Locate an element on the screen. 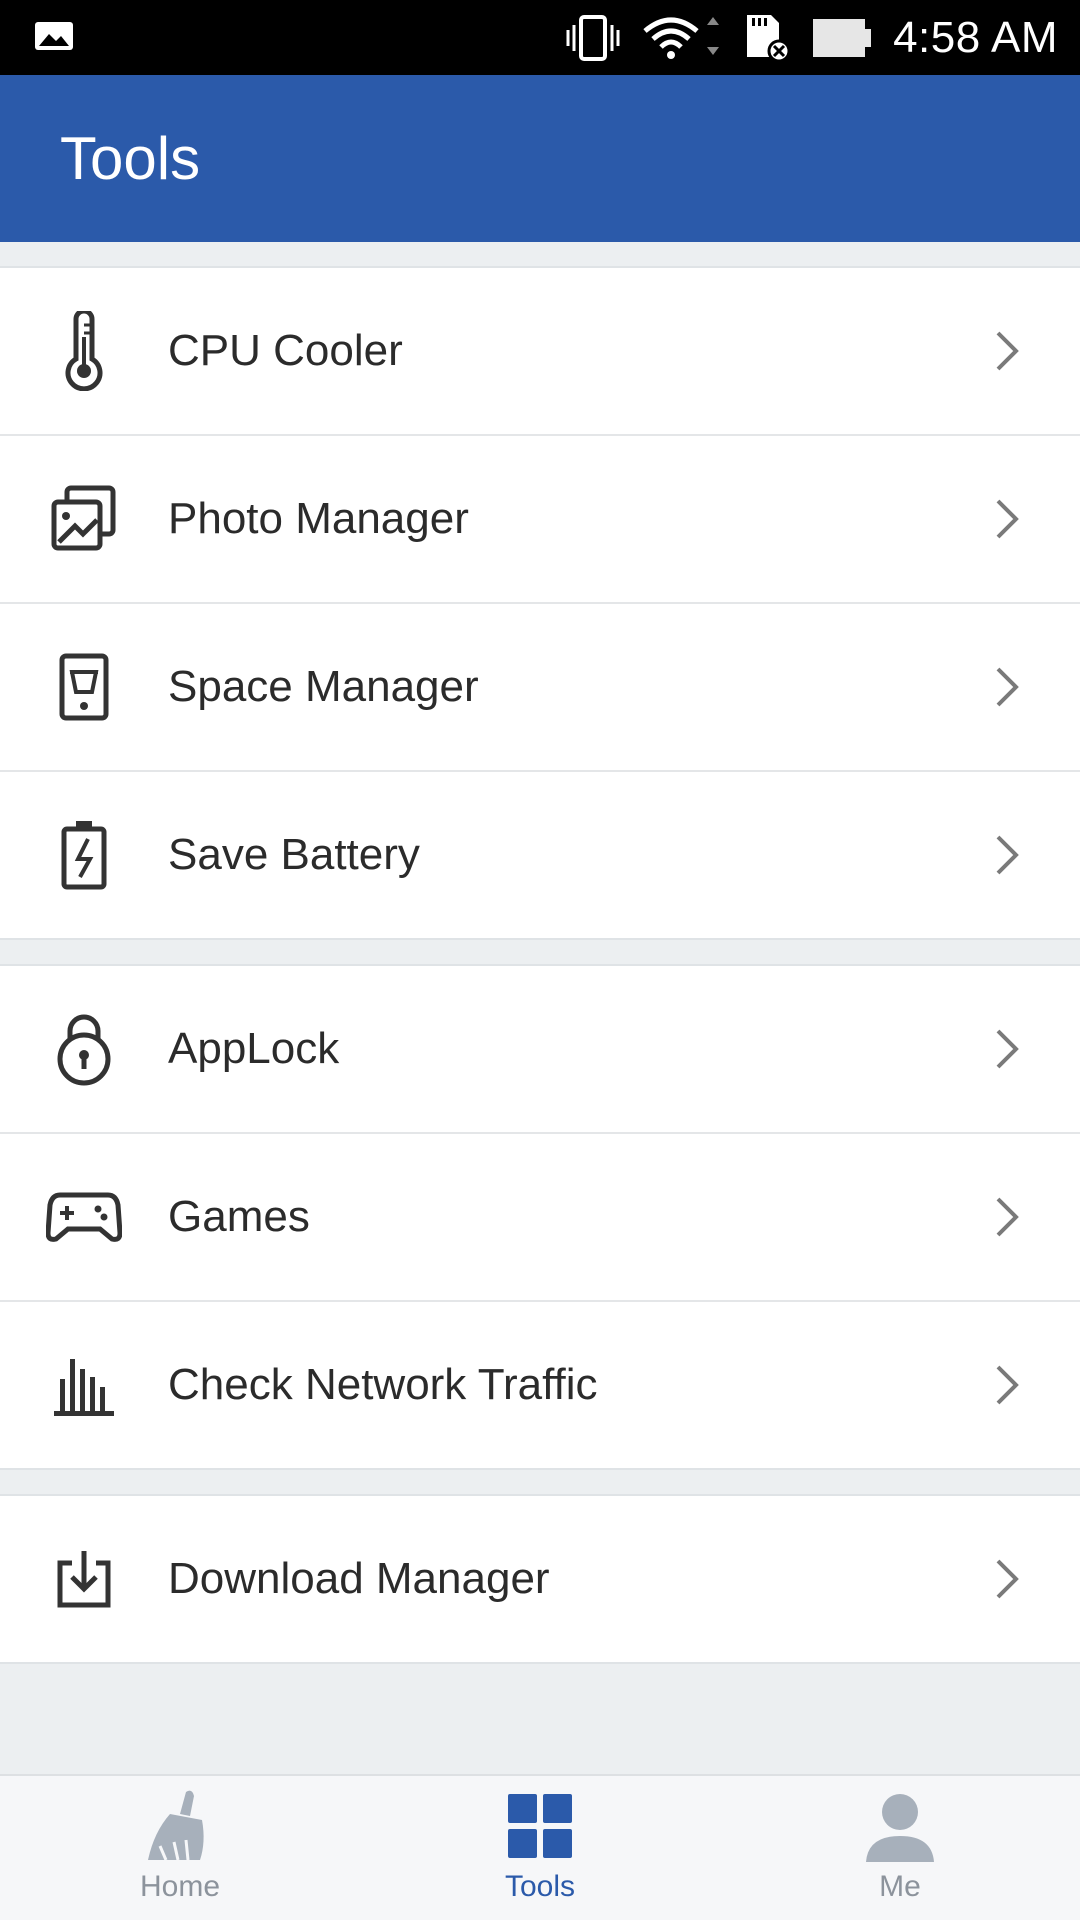 Image resolution: width=1080 pixels, height=1920 pixels. broom-icon is located at coordinates (176, 1825).